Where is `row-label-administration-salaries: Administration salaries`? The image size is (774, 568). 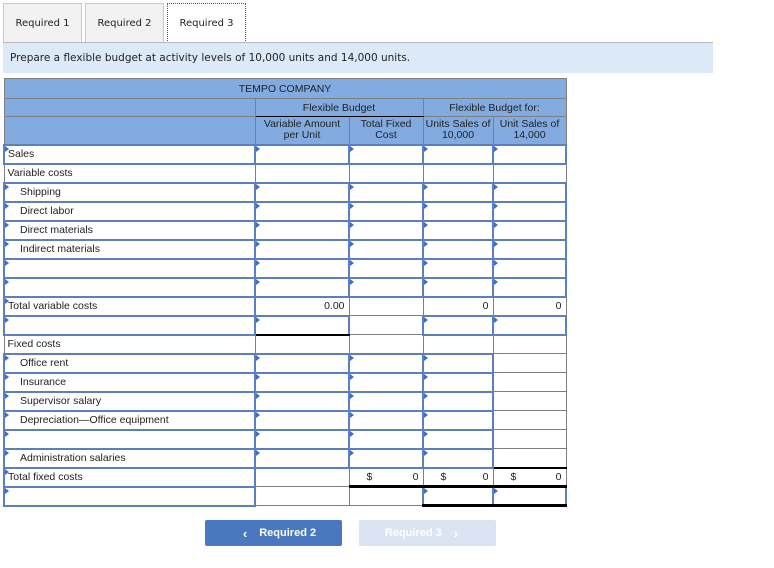
row-label-administration-salaries: Administration salaries is located at coordinates (129, 458).